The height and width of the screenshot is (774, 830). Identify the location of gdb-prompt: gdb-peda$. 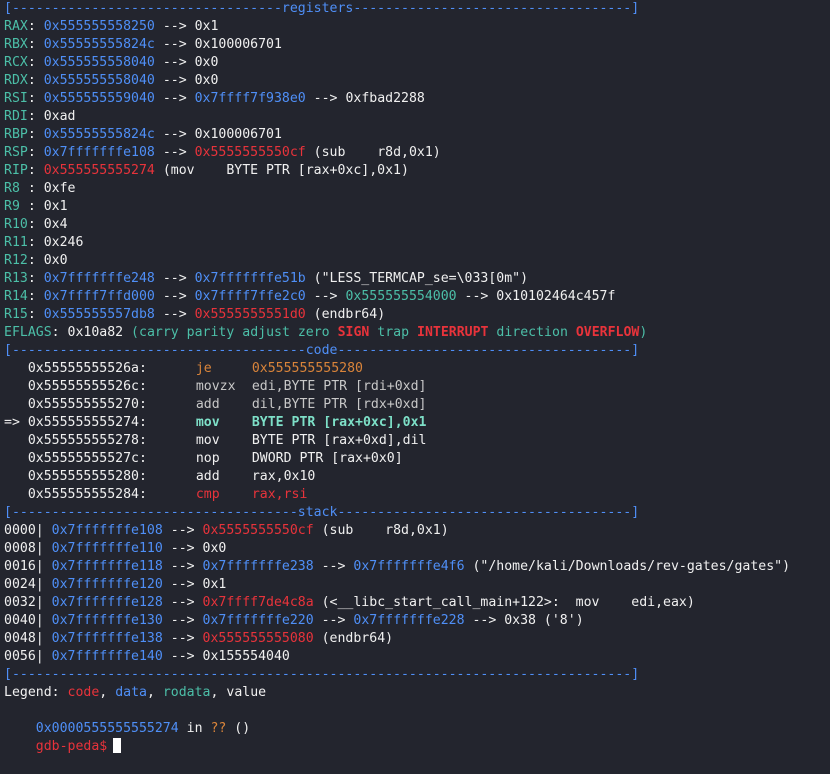
(71, 746).